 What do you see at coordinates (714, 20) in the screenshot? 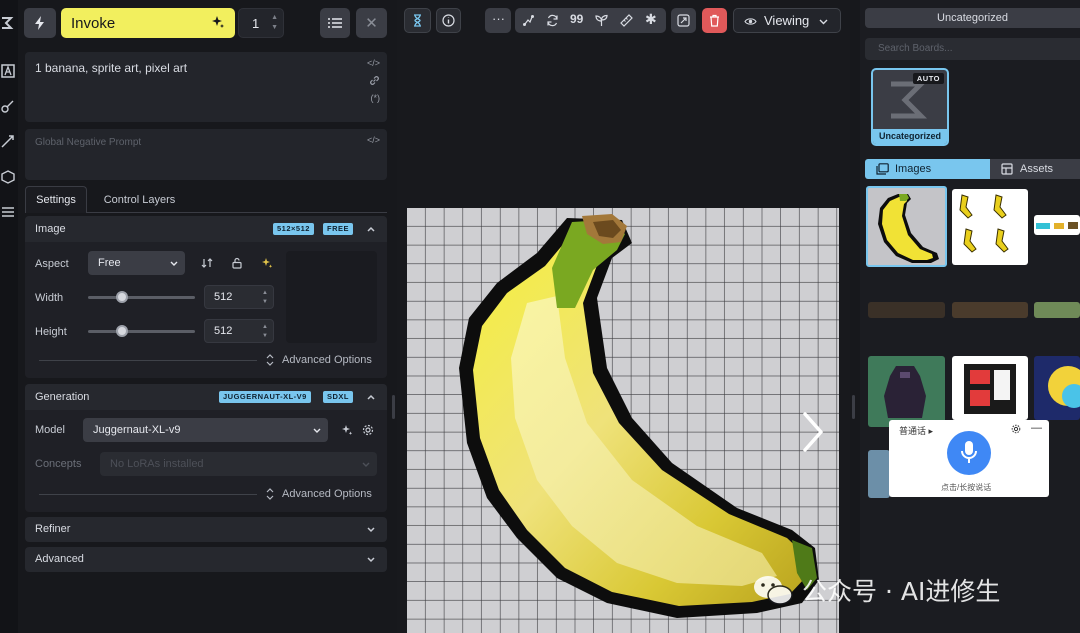
I see `delete-button` at bounding box center [714, 20].